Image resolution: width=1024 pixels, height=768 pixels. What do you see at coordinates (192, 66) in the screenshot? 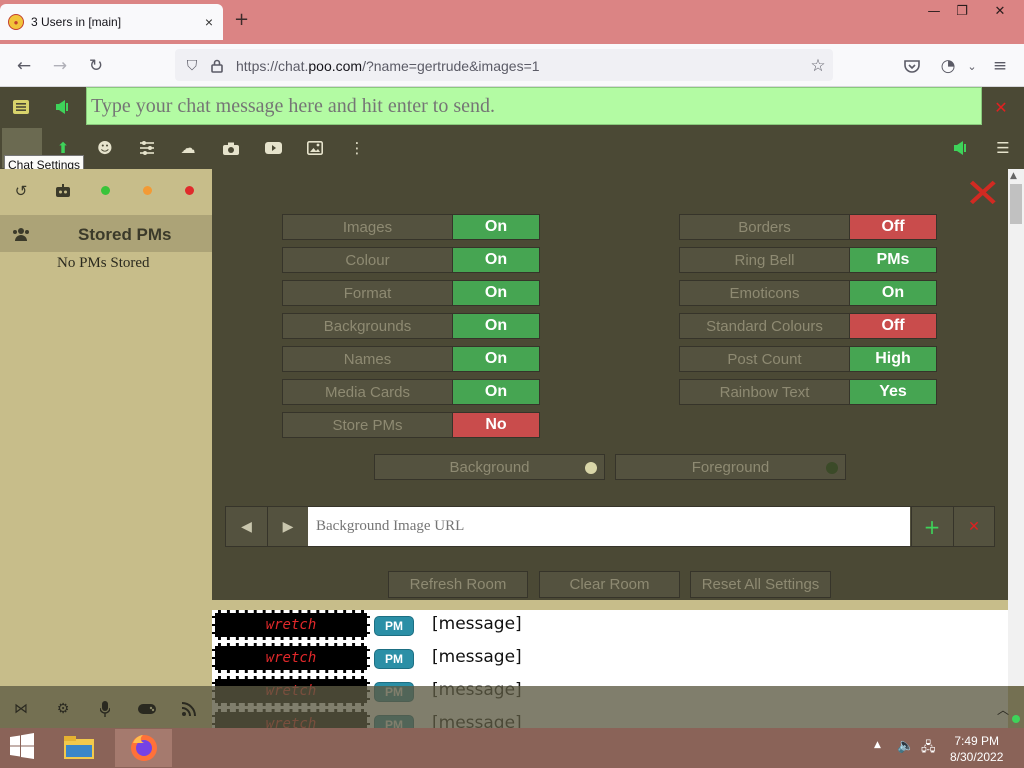
I see `shield-icon: ⛉` at bounding box center [192, 66].